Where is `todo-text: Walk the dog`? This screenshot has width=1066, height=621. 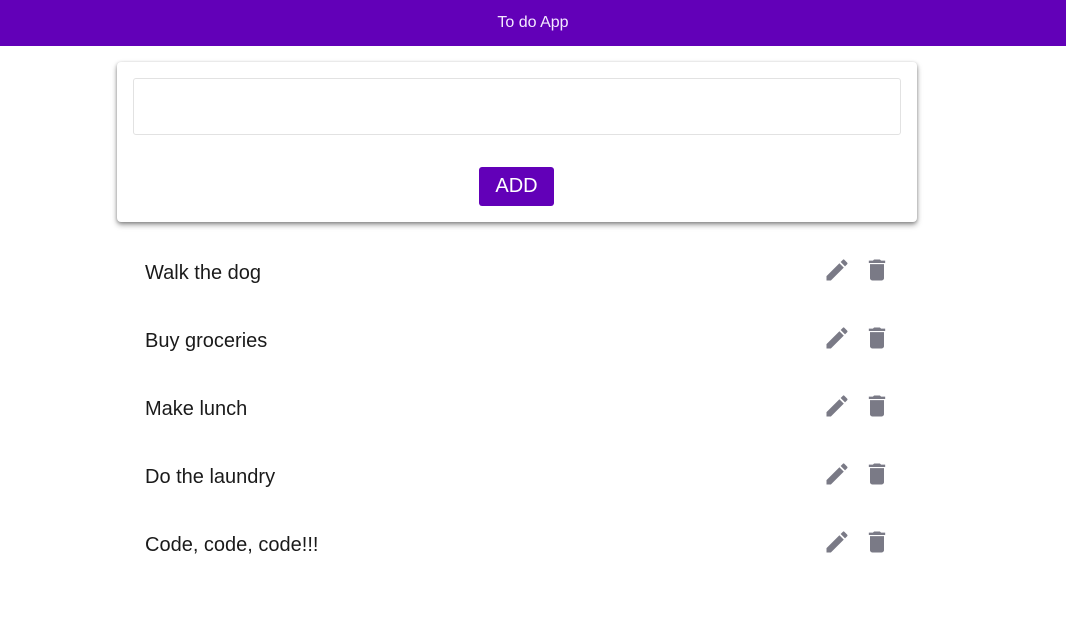
todo-text: Walk the dog is located at coordinates (203, 273).